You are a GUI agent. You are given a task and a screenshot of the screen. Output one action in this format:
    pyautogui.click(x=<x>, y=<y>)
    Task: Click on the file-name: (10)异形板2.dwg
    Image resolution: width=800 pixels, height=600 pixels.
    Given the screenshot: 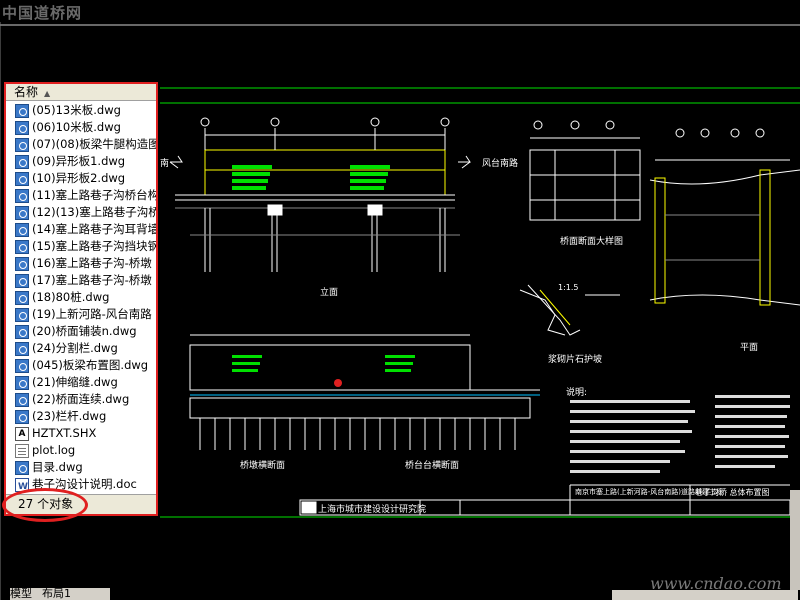 What is the action you would take?
    pyautogui.click(x=79, y=178)
    